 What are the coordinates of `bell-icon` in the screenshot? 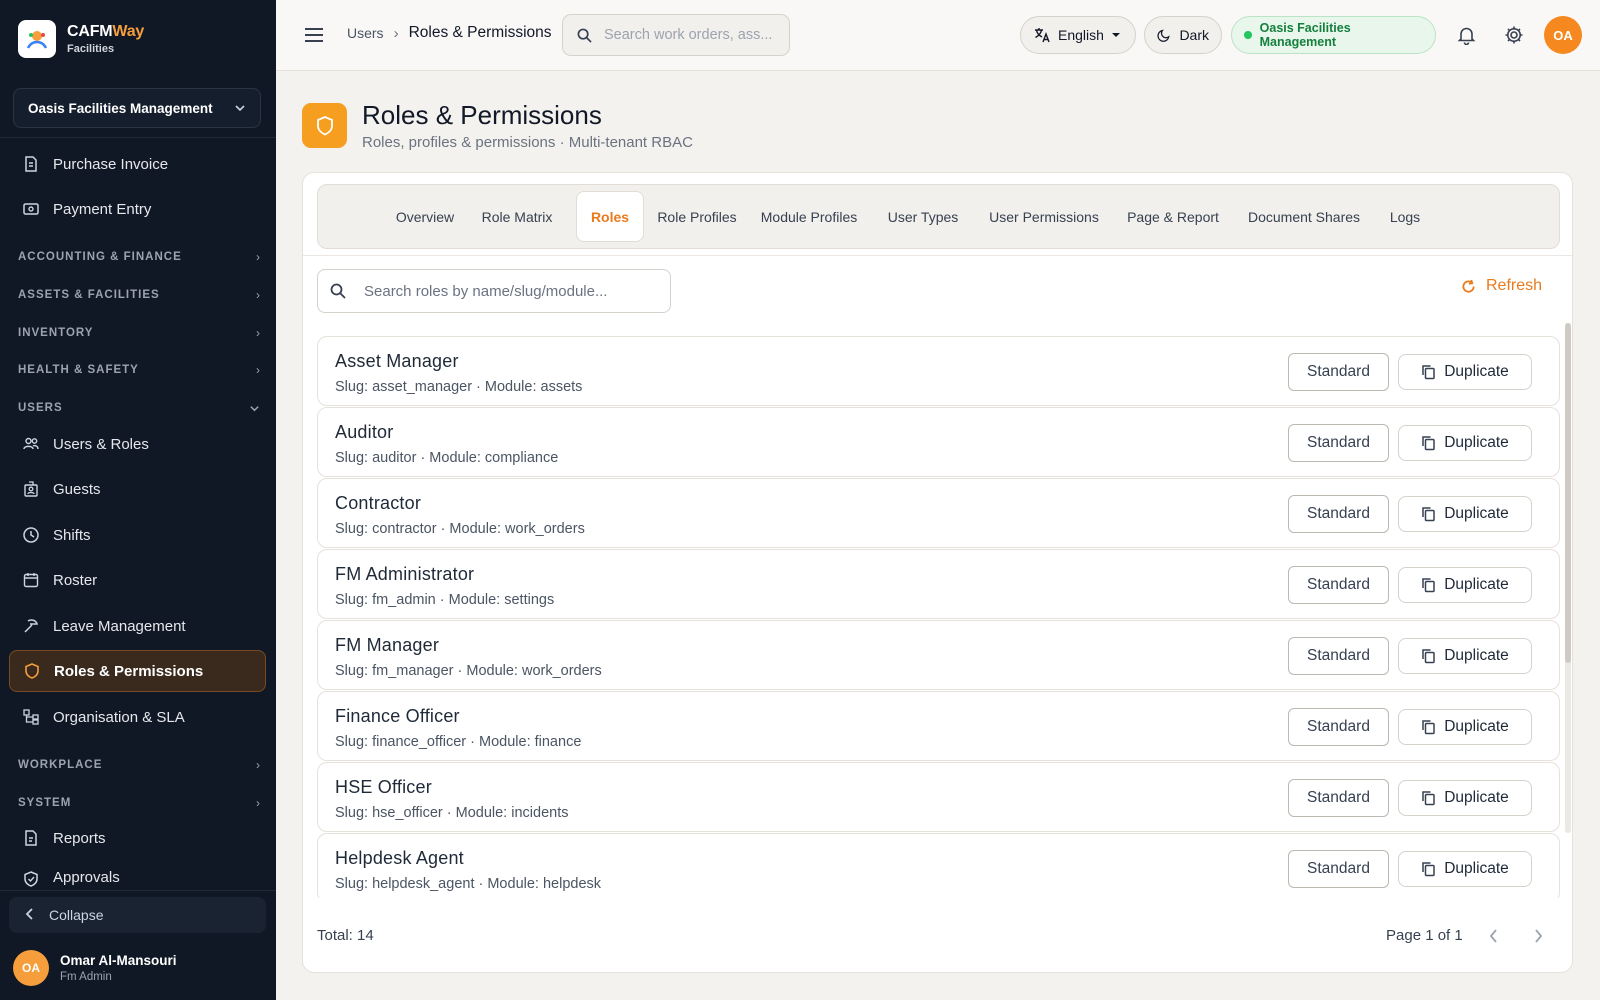 It's located at (1466, 35).